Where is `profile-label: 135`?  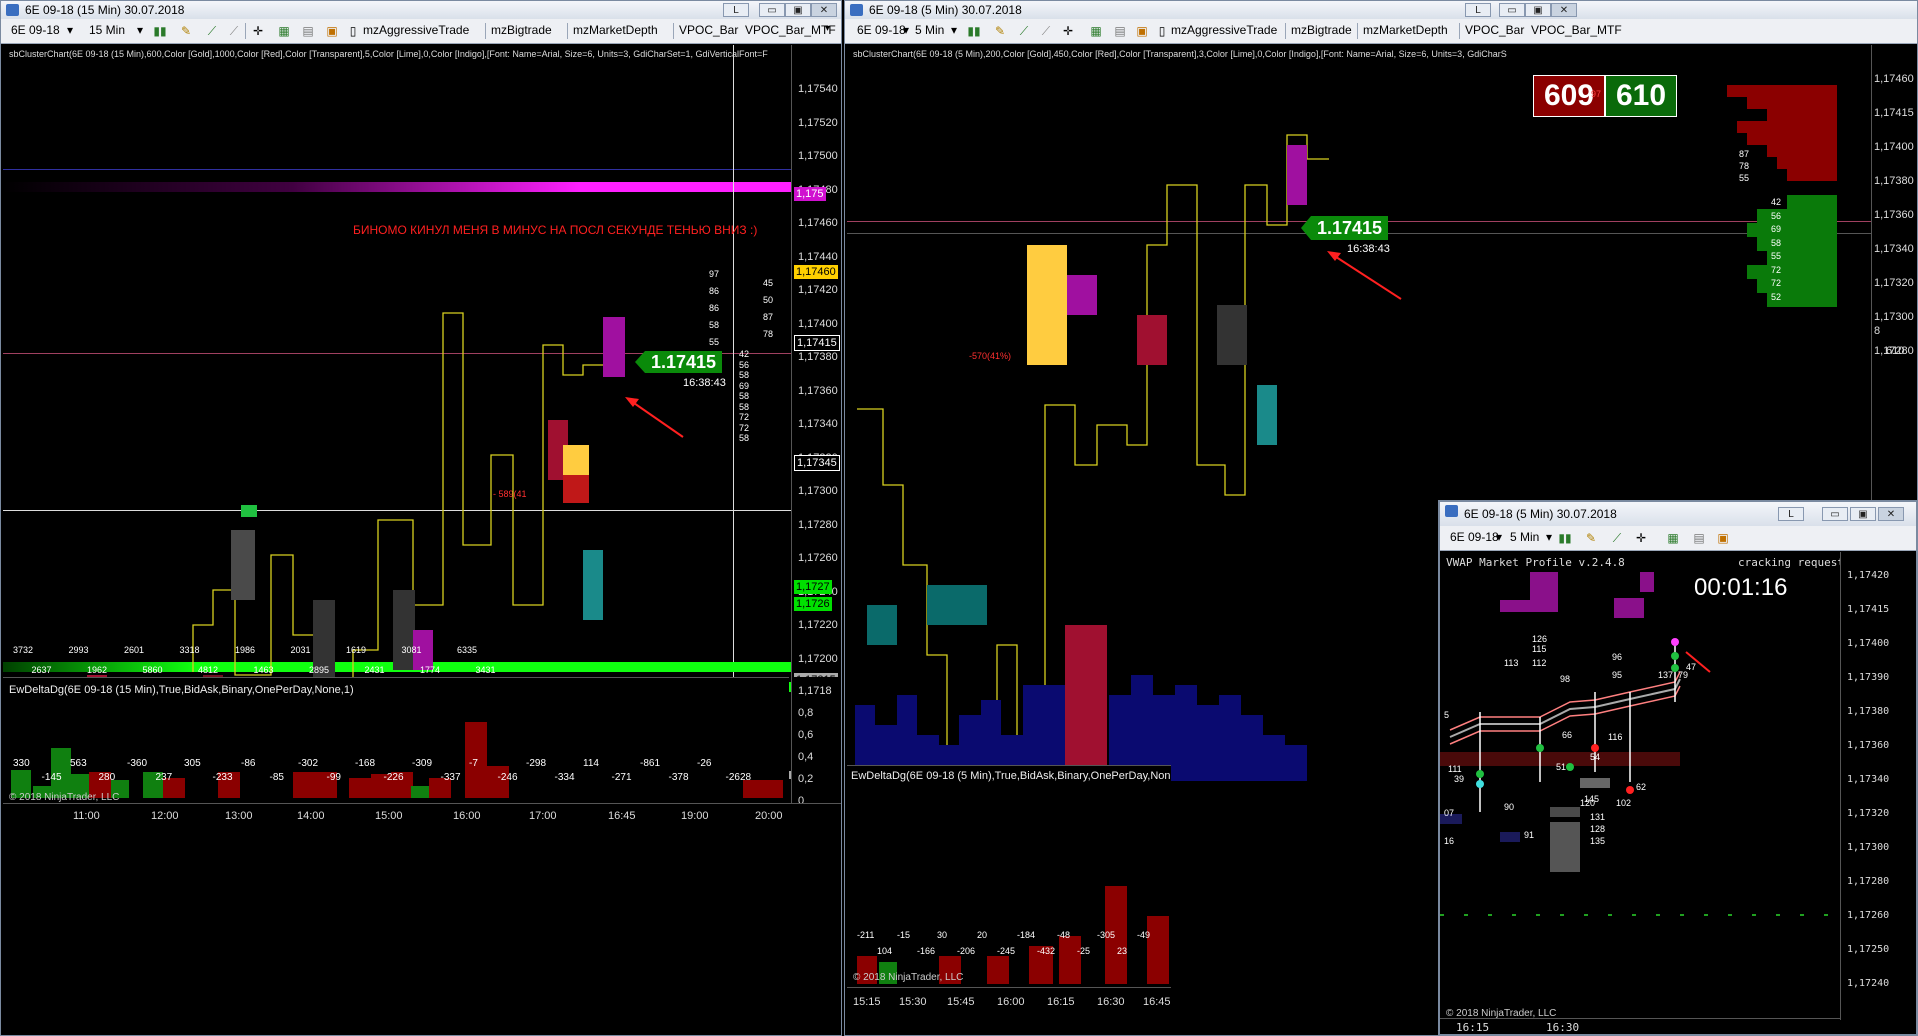
profile-label: 135 is located at coordinates (1598, 841).